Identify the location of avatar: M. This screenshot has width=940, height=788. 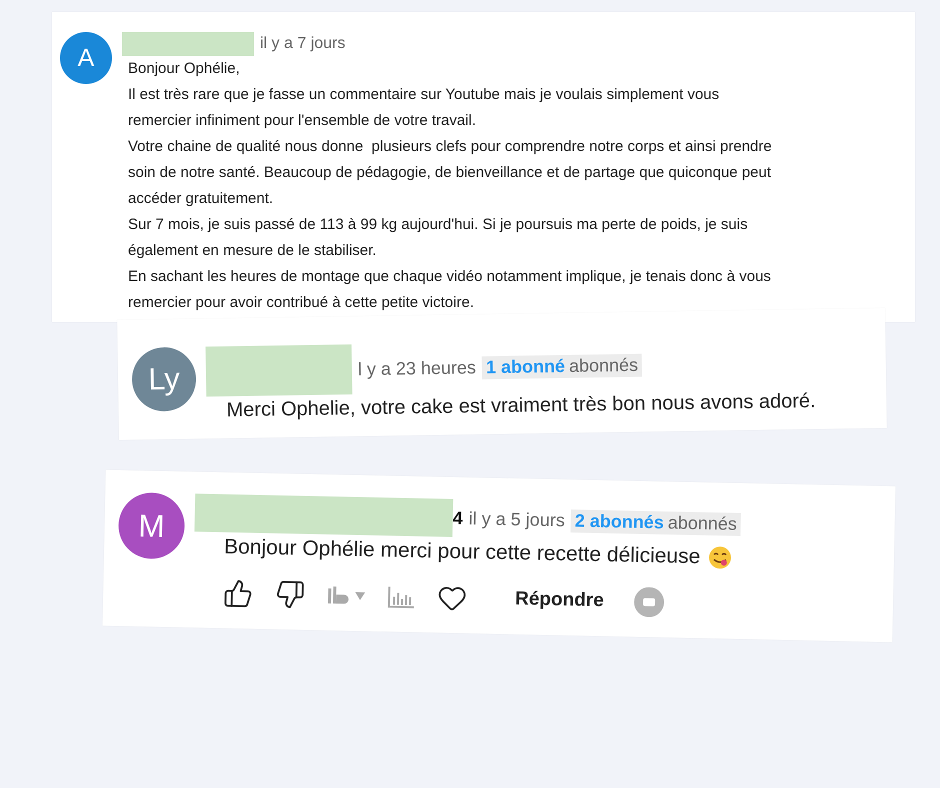
(152, 526).